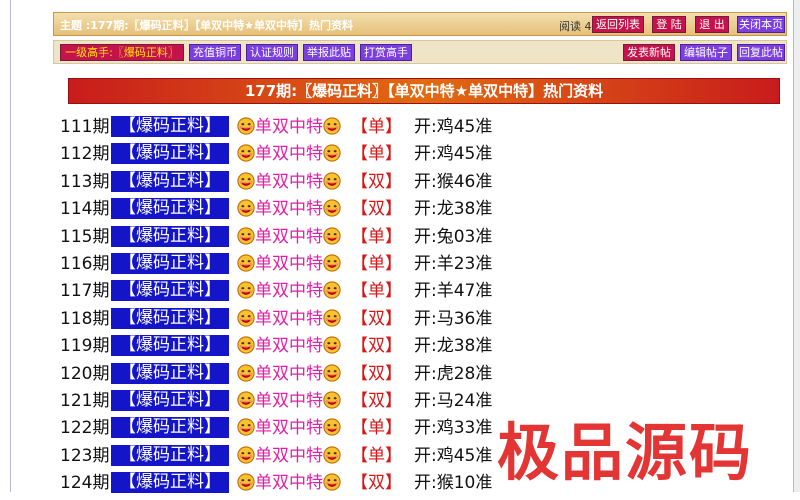  What do you see at coordinates (88, 373) in the screenshot?
I see `issue-number: 120期:` at bounding box center [88, 373].